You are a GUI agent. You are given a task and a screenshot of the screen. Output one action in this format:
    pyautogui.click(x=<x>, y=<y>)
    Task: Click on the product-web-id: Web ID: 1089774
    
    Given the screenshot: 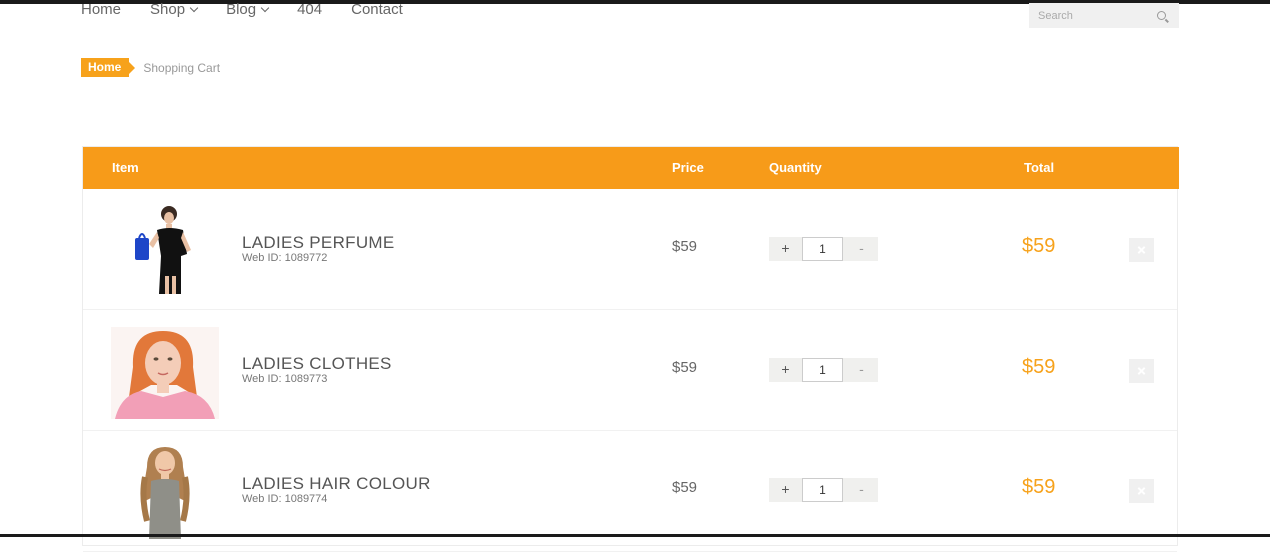 What is the action you would take?
    pyautogui.click(x=284, y=499)
    